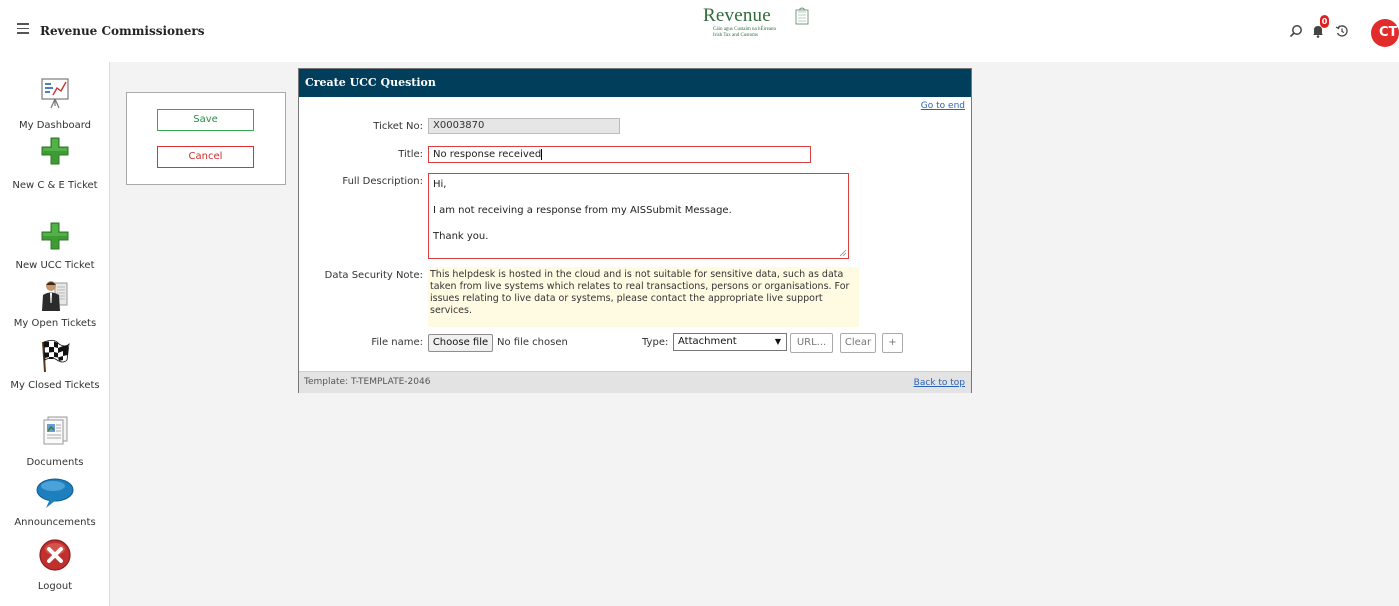 The image size is (1399, 606). What do you see at coordinates (1342, 31) in the screenshot?
I see `history-icon` at bounding box center [1342, 31].